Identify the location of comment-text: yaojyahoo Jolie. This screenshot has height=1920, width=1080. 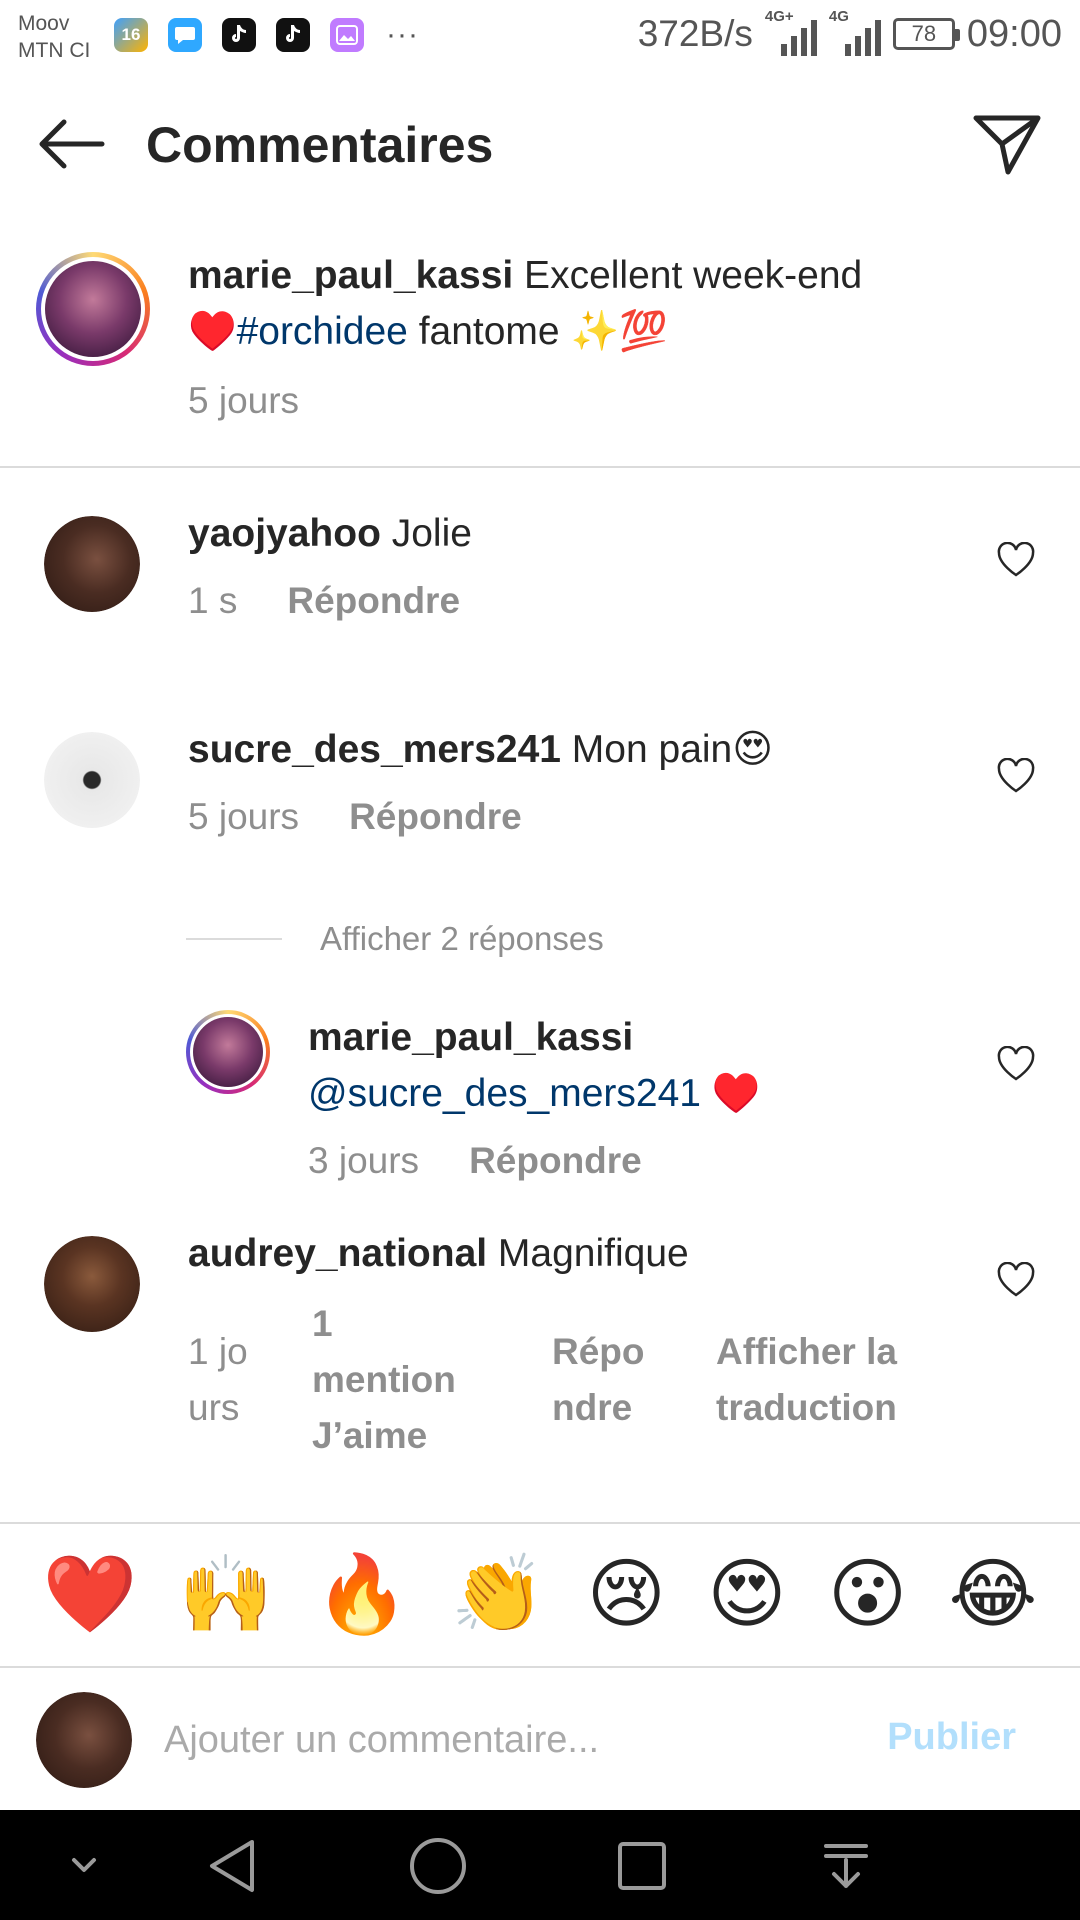
(330, 534).